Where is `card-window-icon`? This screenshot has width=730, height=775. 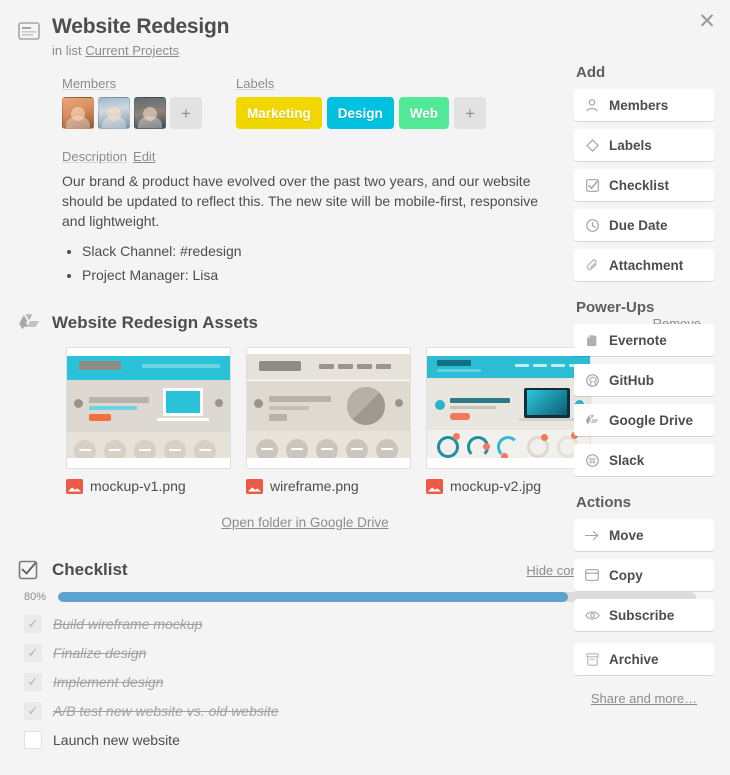 card-window-icon is located at coordinates (31, 27).